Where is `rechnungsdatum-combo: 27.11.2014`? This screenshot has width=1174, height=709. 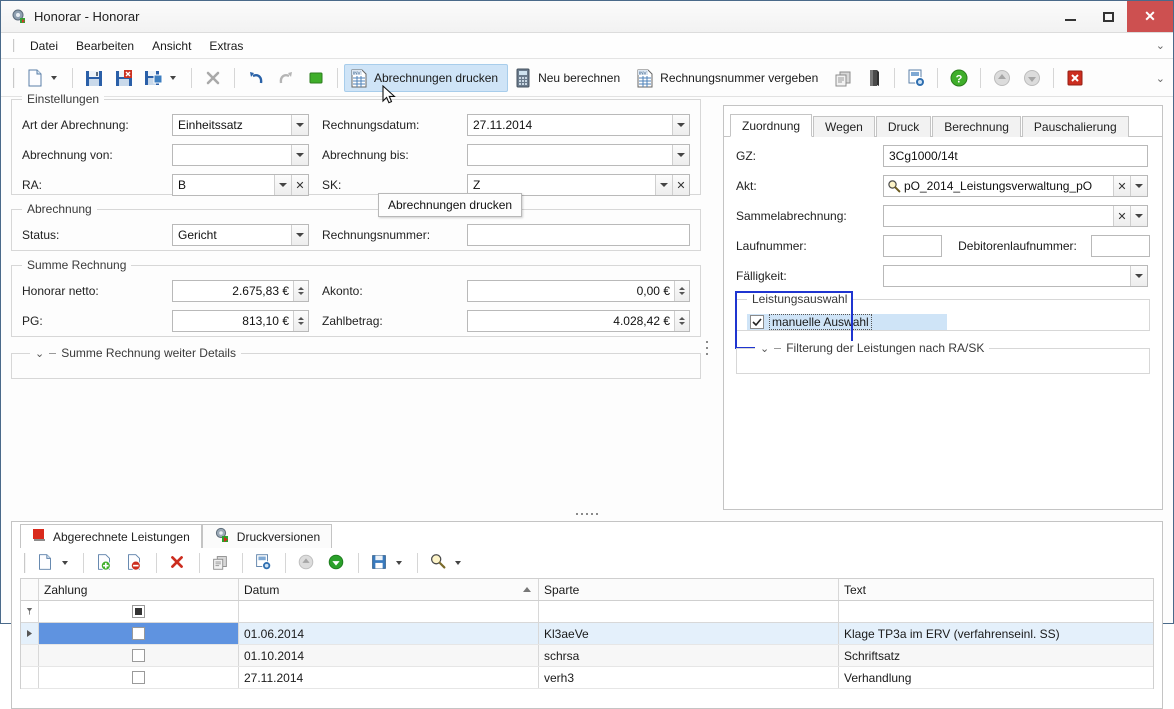 rechnungsdatum-combo: 27.11.2014 is located at coordinates (578, 125).